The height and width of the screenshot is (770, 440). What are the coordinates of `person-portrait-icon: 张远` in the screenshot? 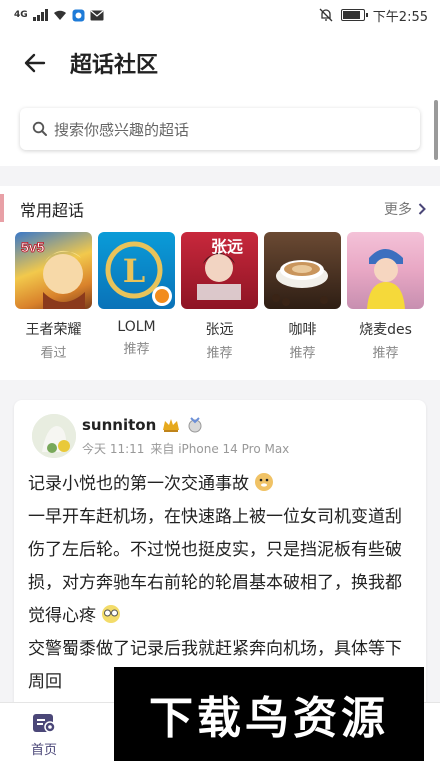 It's located at (220, 269).